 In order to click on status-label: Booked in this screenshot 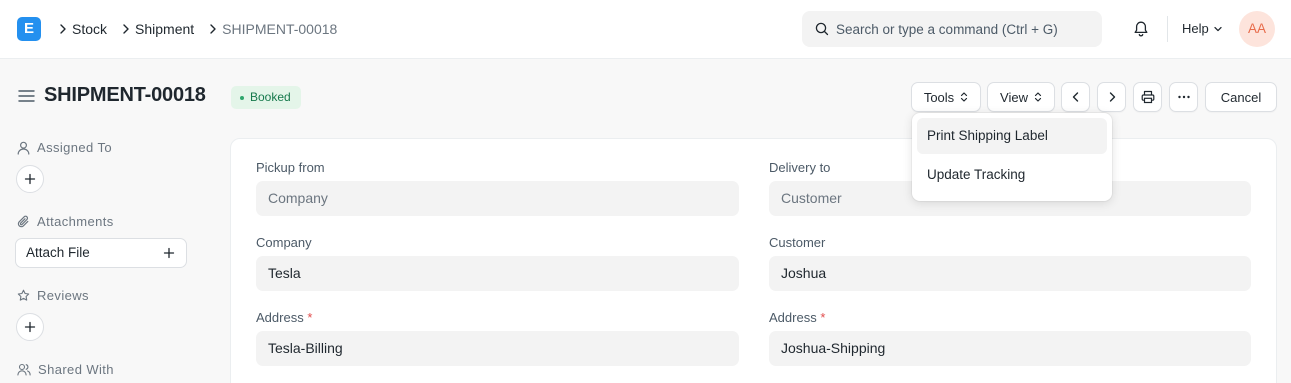, I will do `click(270, 97)`.